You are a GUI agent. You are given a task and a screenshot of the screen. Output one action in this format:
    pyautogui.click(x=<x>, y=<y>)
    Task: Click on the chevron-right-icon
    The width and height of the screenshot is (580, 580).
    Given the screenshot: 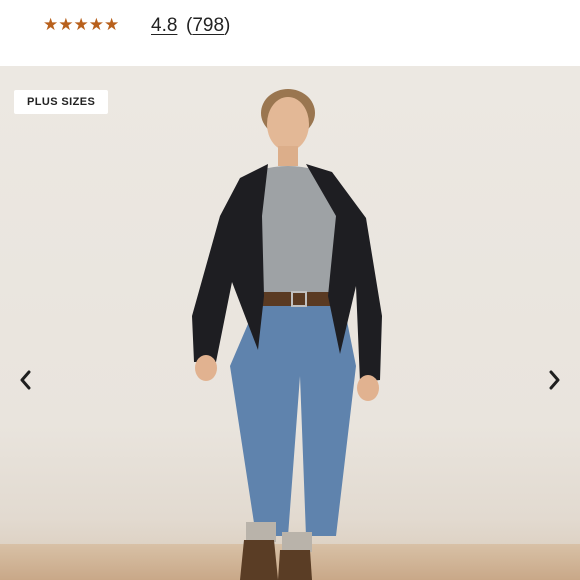 What is the action you would take?
    pyautogui.click(x=554, y=380)
    